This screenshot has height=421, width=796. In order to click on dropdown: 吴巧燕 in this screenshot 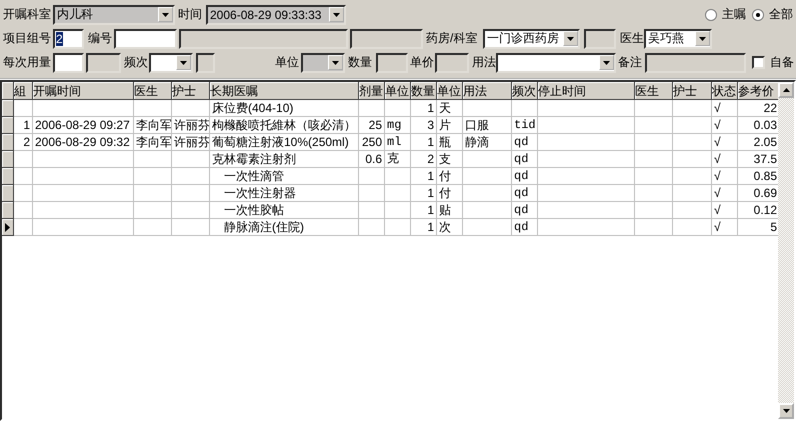, I will do `click(678, 38)`.